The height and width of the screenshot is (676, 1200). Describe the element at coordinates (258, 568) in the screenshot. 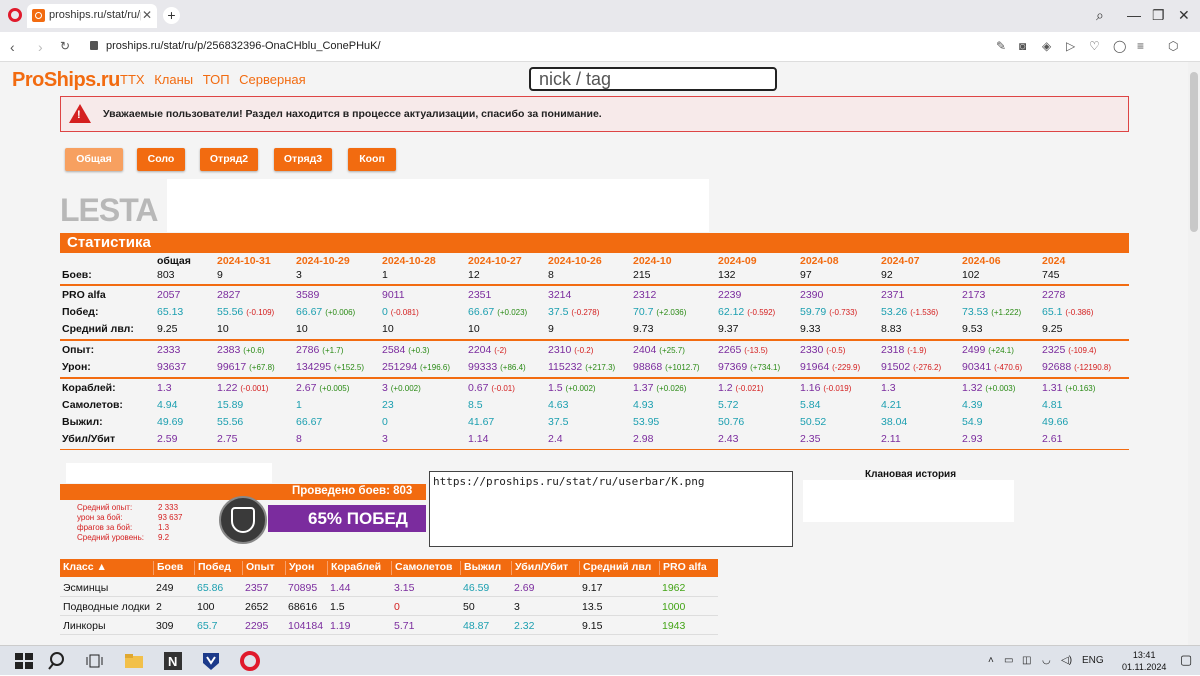

I see `class-table-column-header: Опыт` at that location.